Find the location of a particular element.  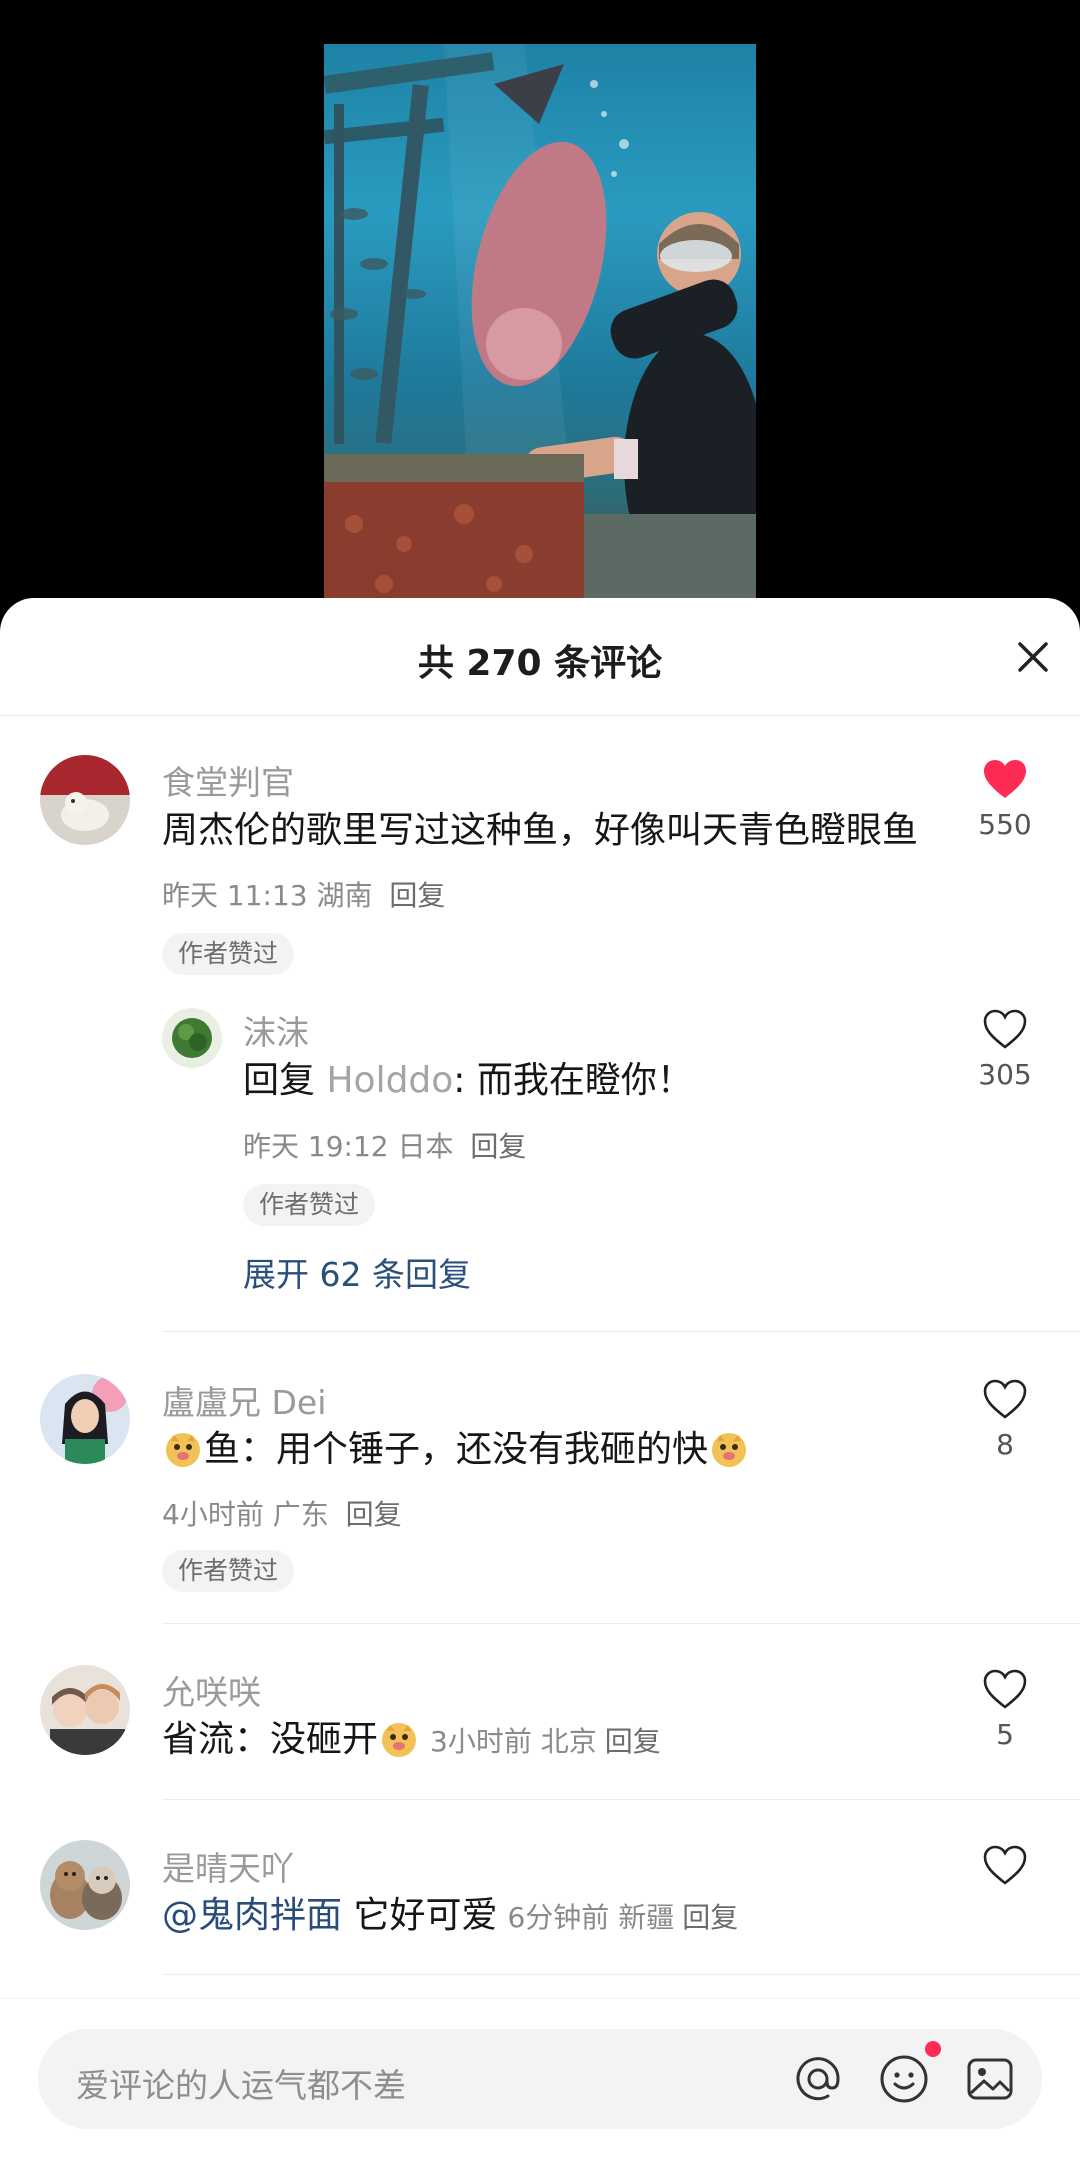

like-count: 5 is located at coordinates (1005, 1734).